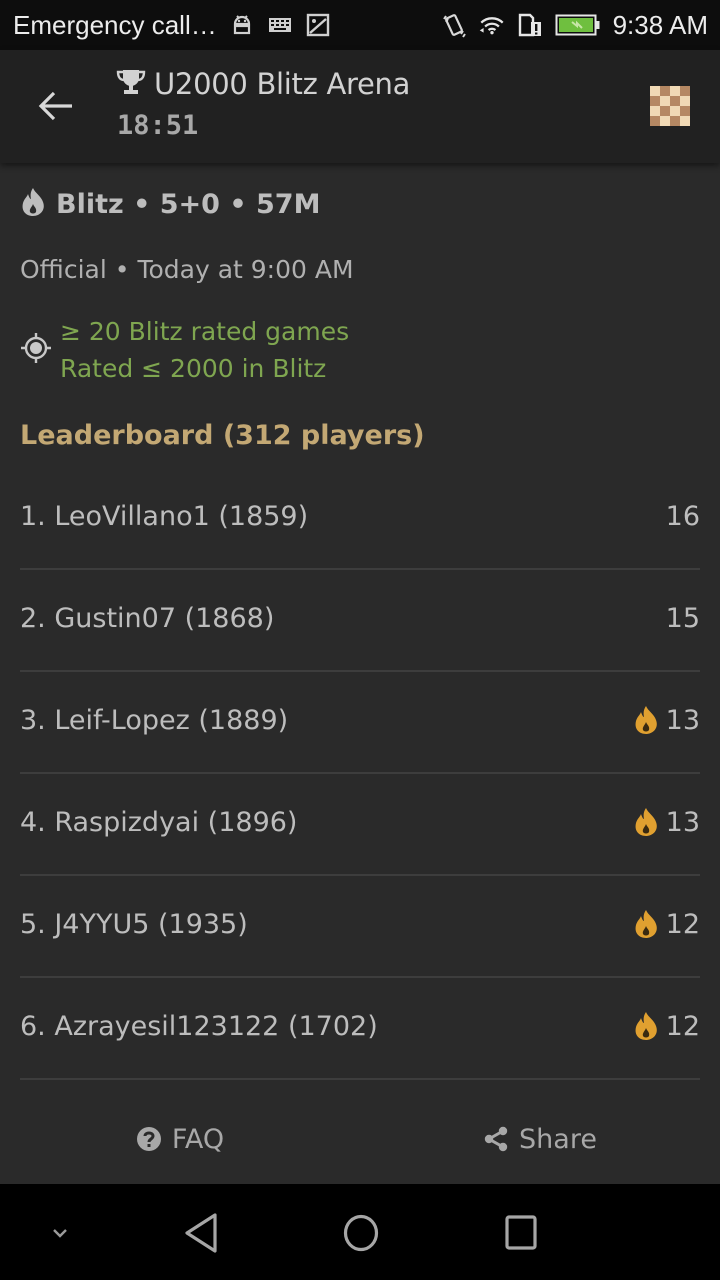 The image size is (720, 1280). Describe the element at coordinates (492, 25) in the screenshot. I see `wifi-icon` at that location.